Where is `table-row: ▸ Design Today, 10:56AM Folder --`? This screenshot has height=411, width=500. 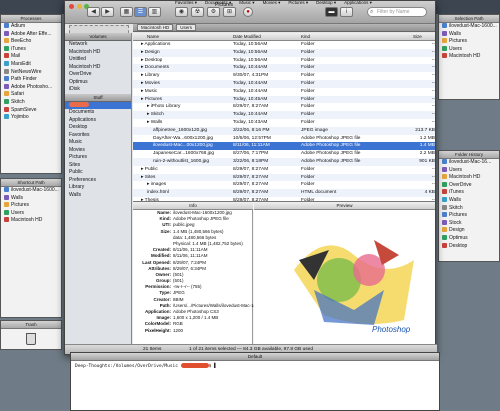 table-row: ▸ Design Today, 10:56AM Folder -- is located at coordinates (284, 52).